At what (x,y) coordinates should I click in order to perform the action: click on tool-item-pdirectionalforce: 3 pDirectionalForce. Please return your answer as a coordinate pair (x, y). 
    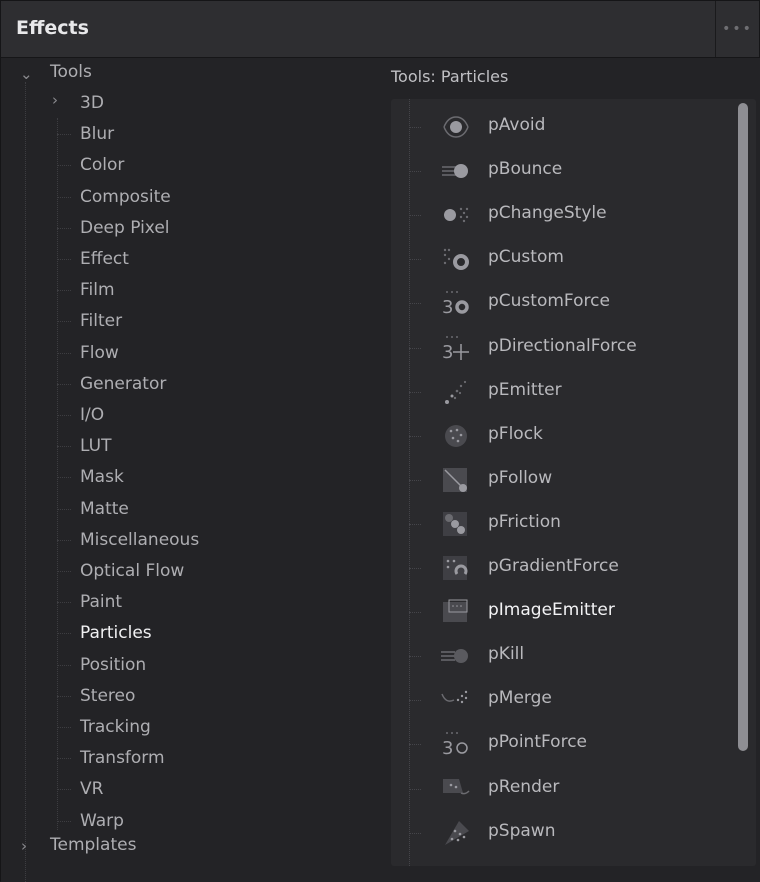
    Looking at the image, I should click on (561, 348).